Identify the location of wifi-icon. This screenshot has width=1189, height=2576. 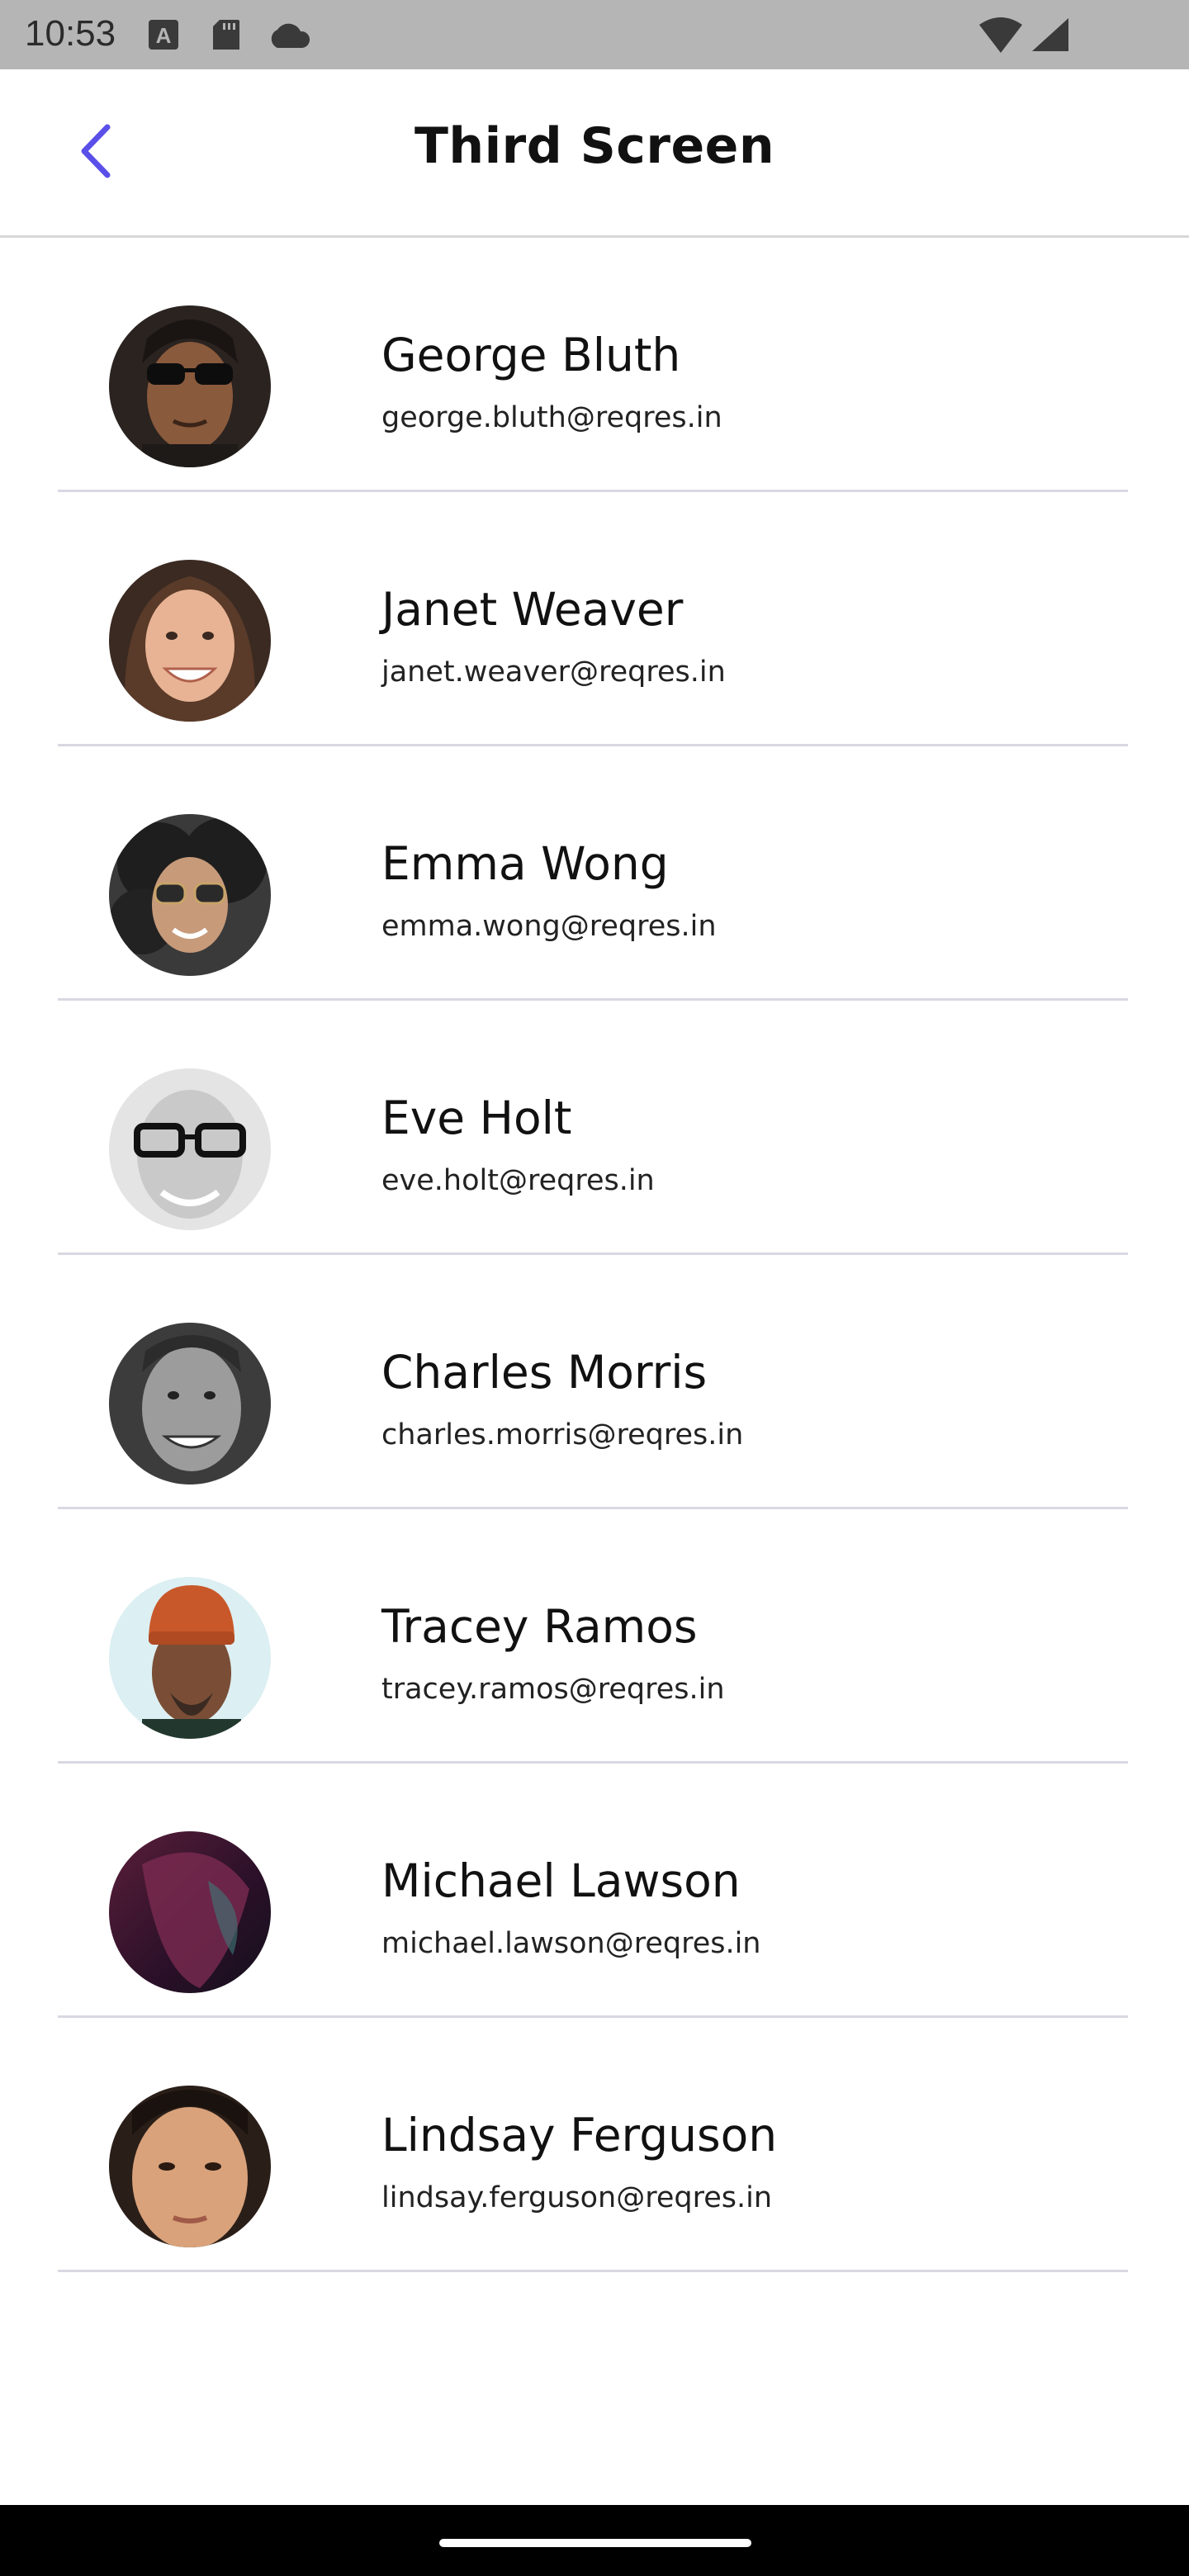
(1001, 37).